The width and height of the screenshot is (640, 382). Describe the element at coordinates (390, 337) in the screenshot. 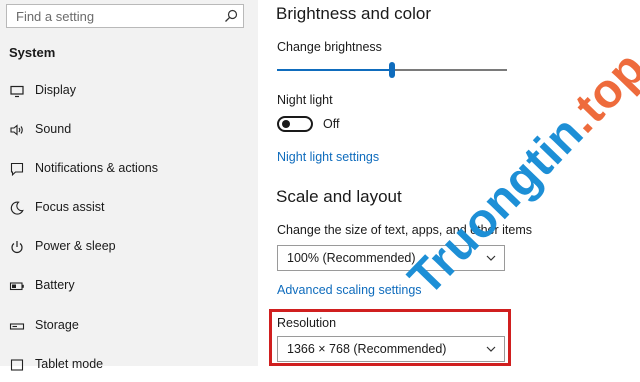

I see `resolution-highlight-box` at that location.